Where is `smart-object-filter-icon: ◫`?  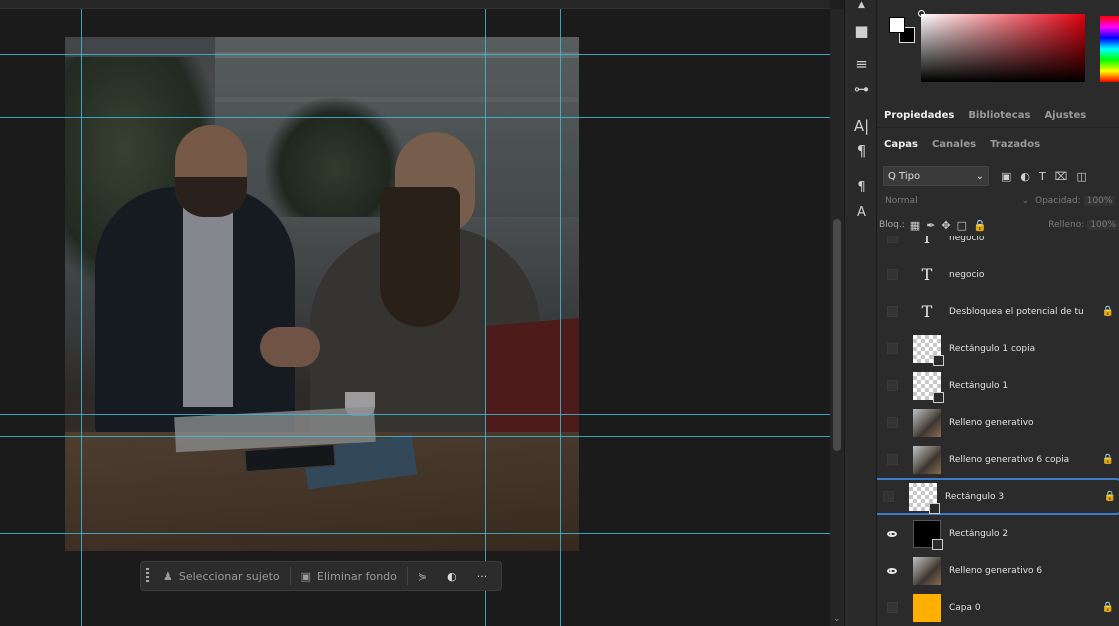
smart-object-filter-icon: ◫ is located at coordinates (1081, 176).